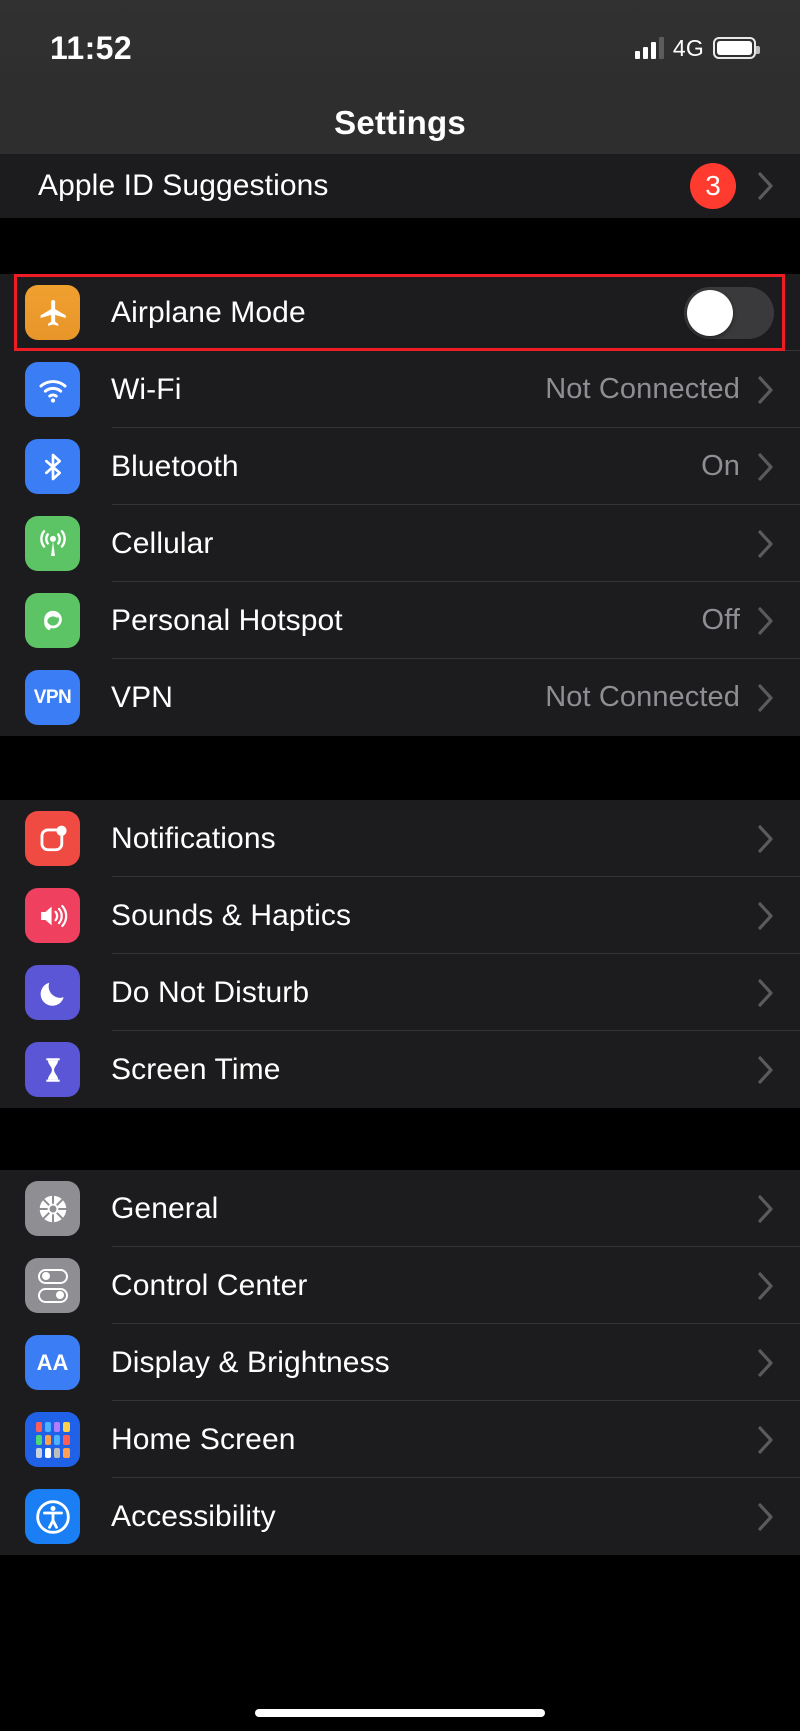  Describe the element at coordinates (208, 312) in the screenshot. I see `row-label: Airplane Mode` at that location.